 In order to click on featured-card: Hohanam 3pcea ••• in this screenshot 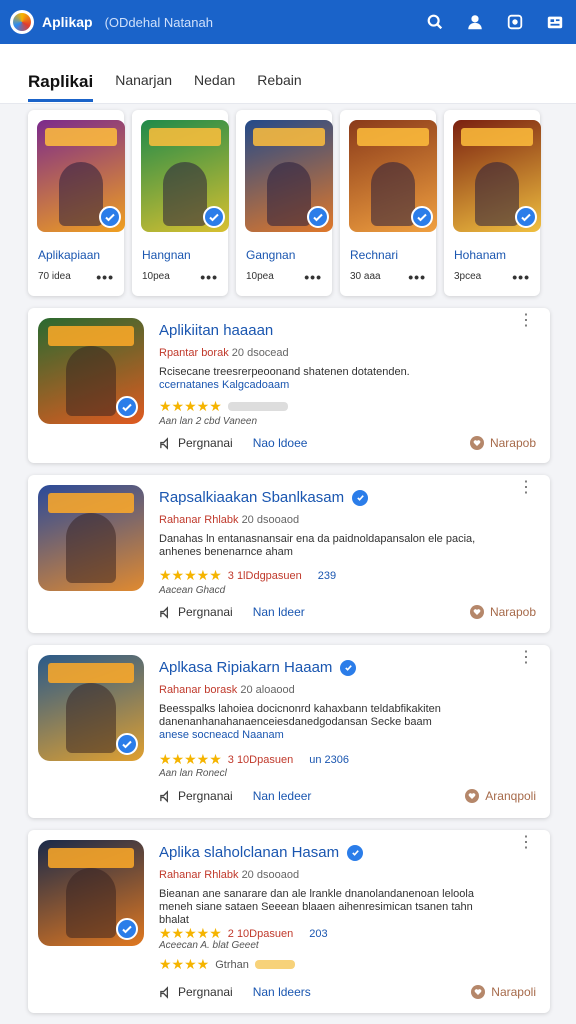, I will do `click(492, 203)`.